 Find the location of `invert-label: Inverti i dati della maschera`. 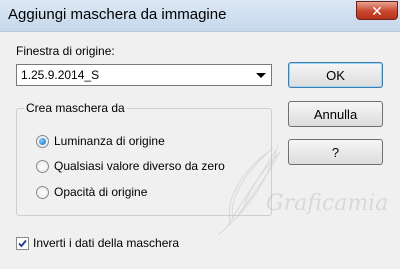

invert-label: Inverti i dati della maschera is located at coordinates (106, 243).